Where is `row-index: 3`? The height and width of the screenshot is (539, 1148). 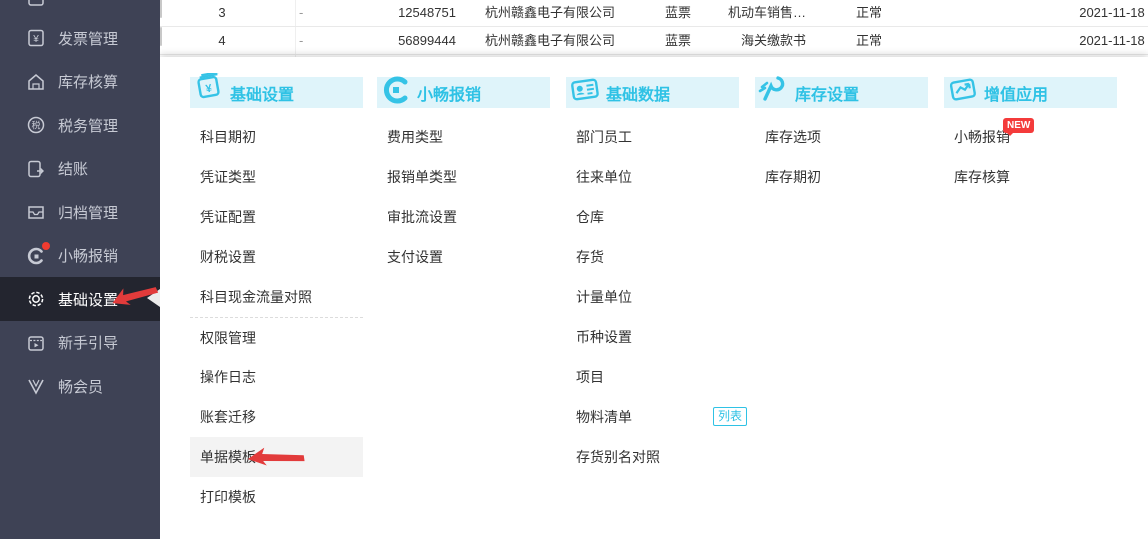 row-index: 3 is located at coordinates (222, 12).